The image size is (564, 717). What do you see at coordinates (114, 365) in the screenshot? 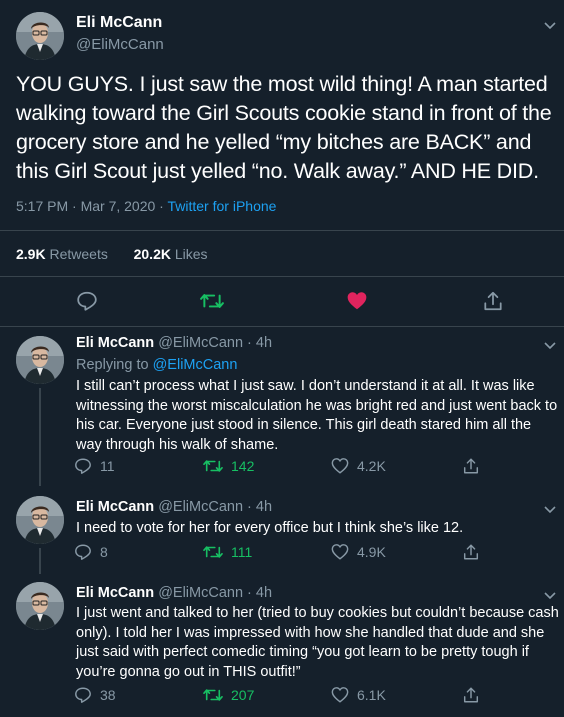
I see `replying-to-label: Replying to` at bounding box center [114, 365].